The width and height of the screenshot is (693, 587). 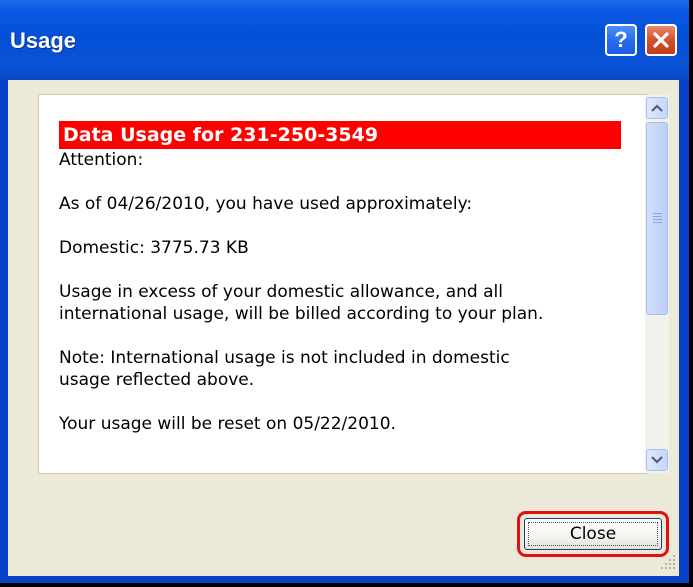 I want to click on scroll-thumb, so click(x=657, y=218).